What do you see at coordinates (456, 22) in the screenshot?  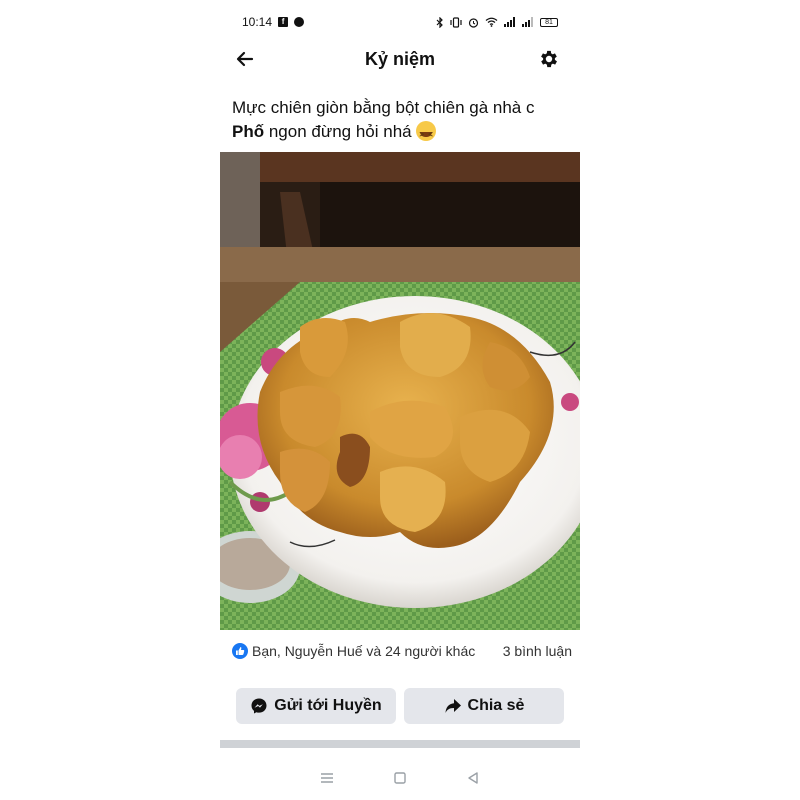 I see `vibrate-icon` at bounding box center [456, 22].